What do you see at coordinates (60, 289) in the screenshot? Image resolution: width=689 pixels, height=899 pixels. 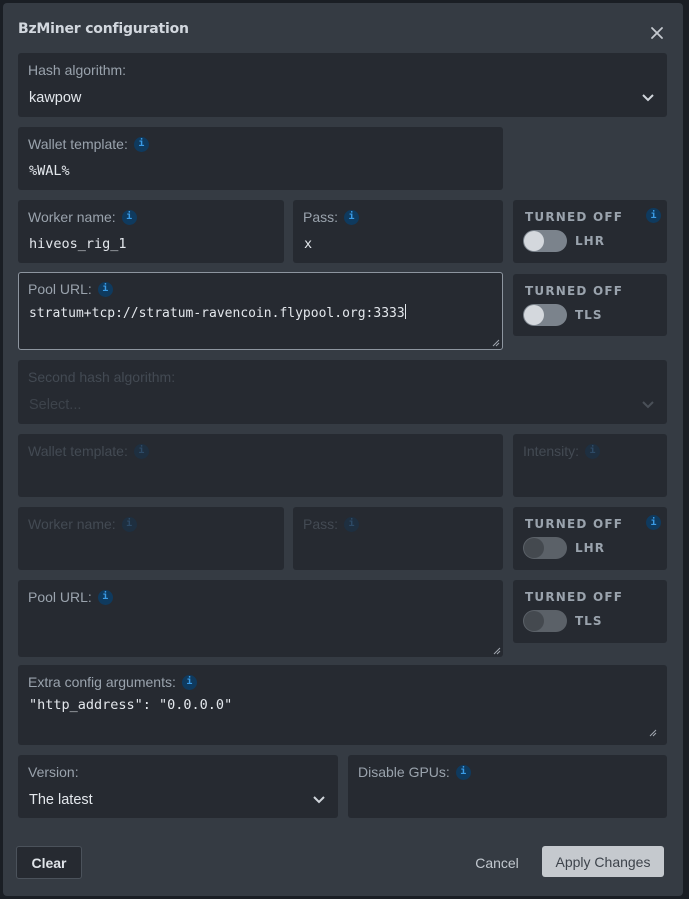 I see `pool-url-label: Pool URL:` at bounding box center [60, 289].